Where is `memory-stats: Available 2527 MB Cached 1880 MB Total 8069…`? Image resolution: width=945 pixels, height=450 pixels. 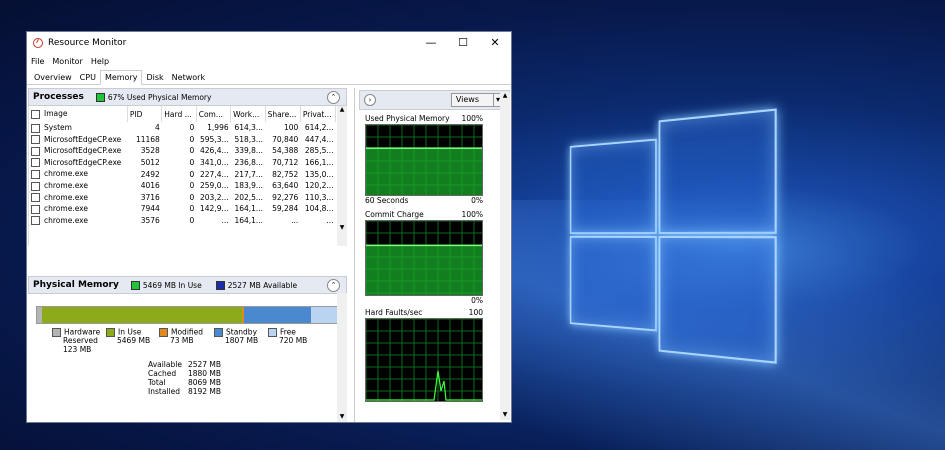
memory-stats: Available 2527 MB Cached 1880 MB Total 8069… is located at coordinates (187, 378).